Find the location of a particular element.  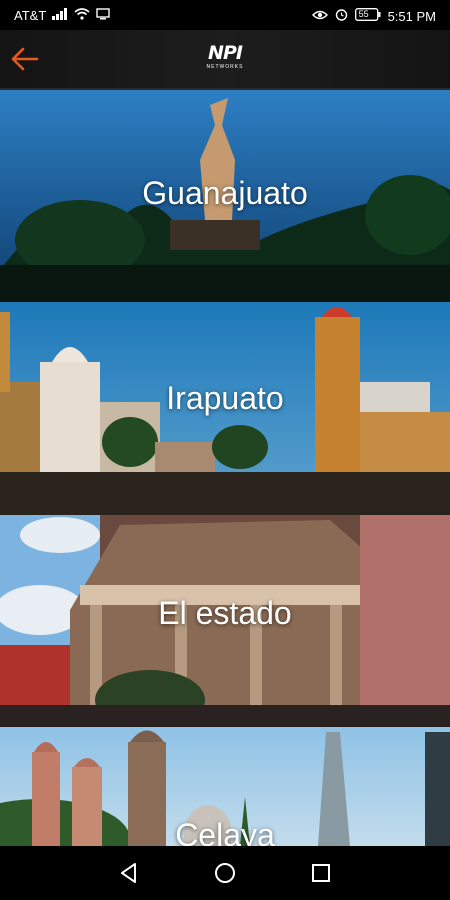

square-recents-icon is located at coordinates (321, 873).